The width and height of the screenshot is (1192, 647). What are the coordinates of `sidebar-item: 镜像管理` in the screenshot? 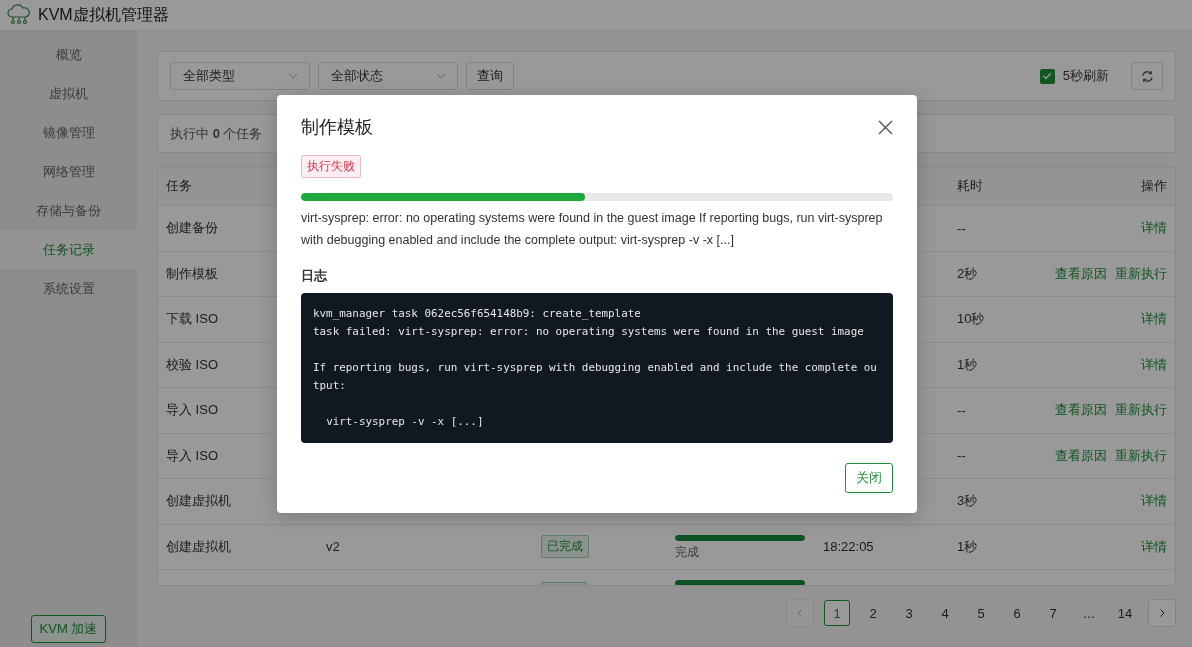 It's located at (68, 132).